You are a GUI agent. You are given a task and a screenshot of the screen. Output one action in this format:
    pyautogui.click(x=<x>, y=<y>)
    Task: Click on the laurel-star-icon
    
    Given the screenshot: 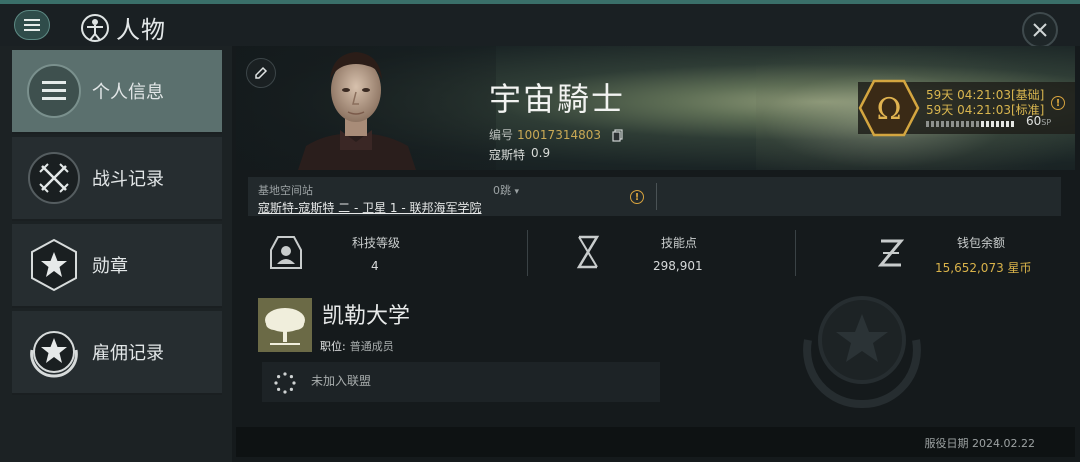 What is the action you would take?
    pyautogui.click(x=54, y=352)
    